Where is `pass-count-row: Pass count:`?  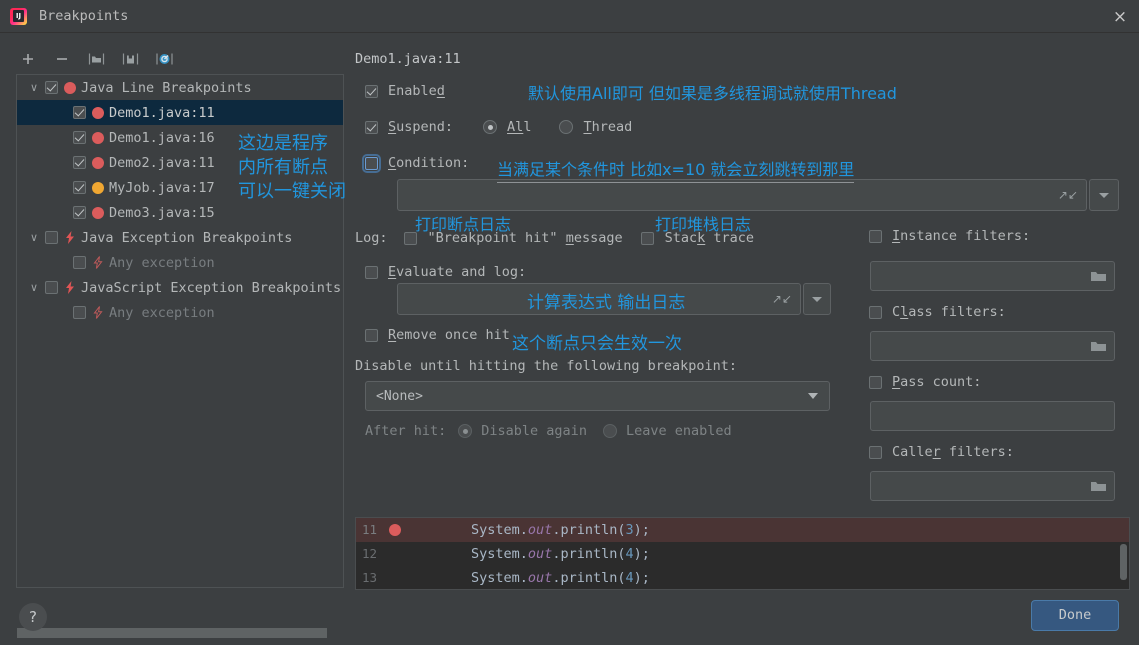 pass-count-row: Pass count: is located at coordinates (925, 382).